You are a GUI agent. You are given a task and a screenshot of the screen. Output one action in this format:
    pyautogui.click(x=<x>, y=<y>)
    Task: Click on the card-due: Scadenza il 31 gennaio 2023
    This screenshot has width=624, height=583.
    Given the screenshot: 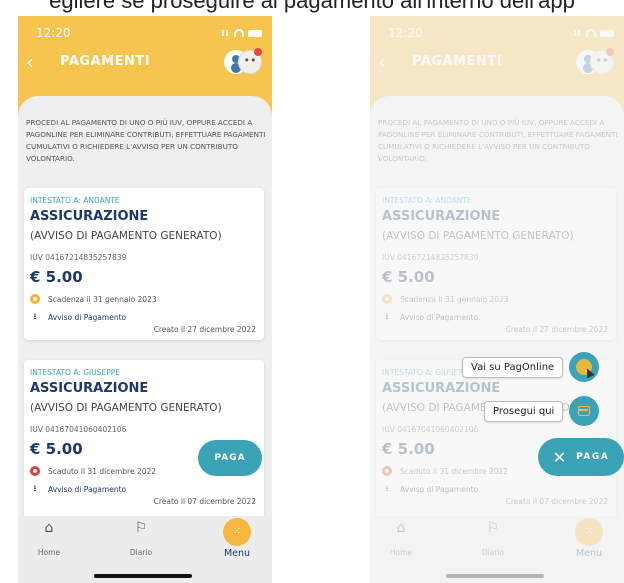 What is the action you would take?
    pyautogui.click(x=93, y=299)
    